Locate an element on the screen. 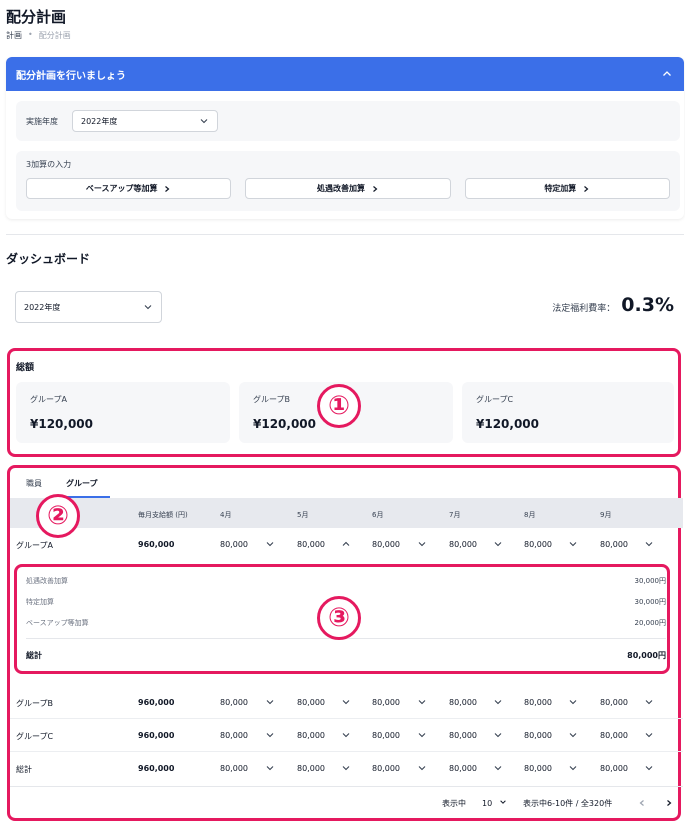  breadcrumb-item-current: 配分計画 is located at coordinates (54, 35).